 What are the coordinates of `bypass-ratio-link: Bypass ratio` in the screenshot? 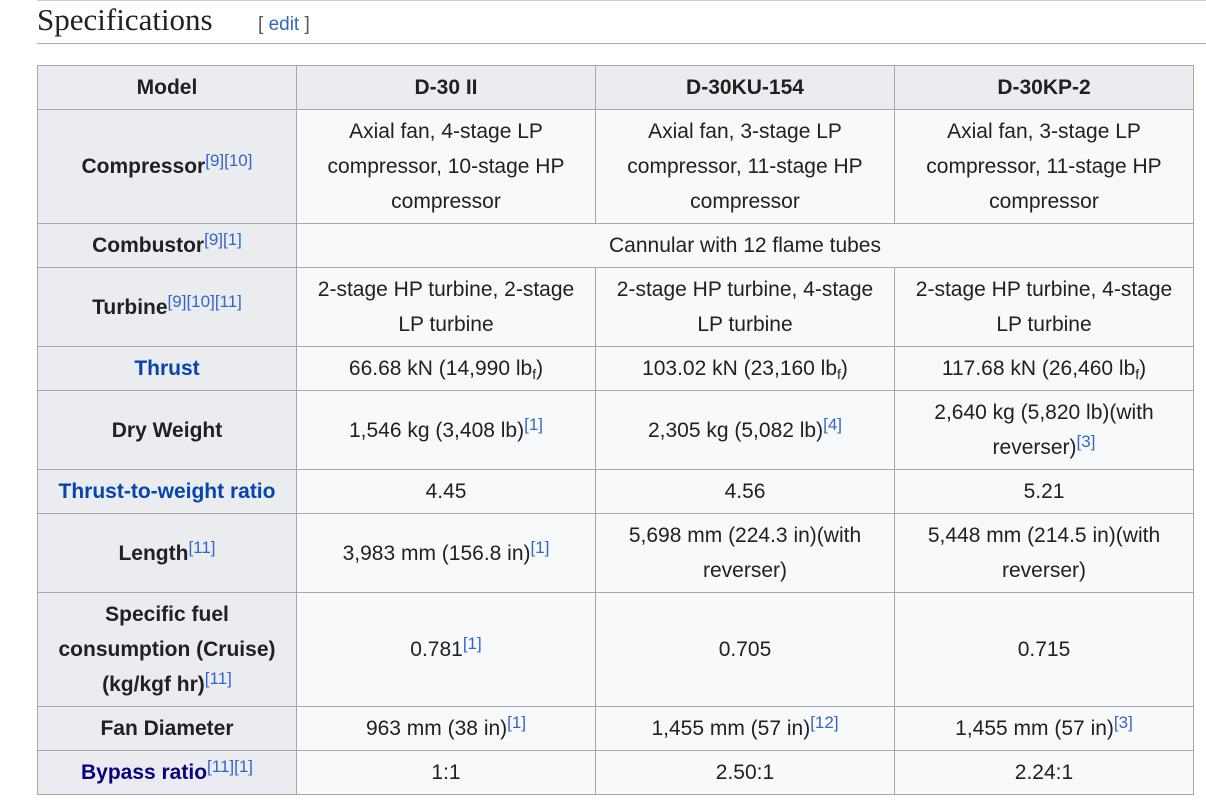 It's located at (144, 772).